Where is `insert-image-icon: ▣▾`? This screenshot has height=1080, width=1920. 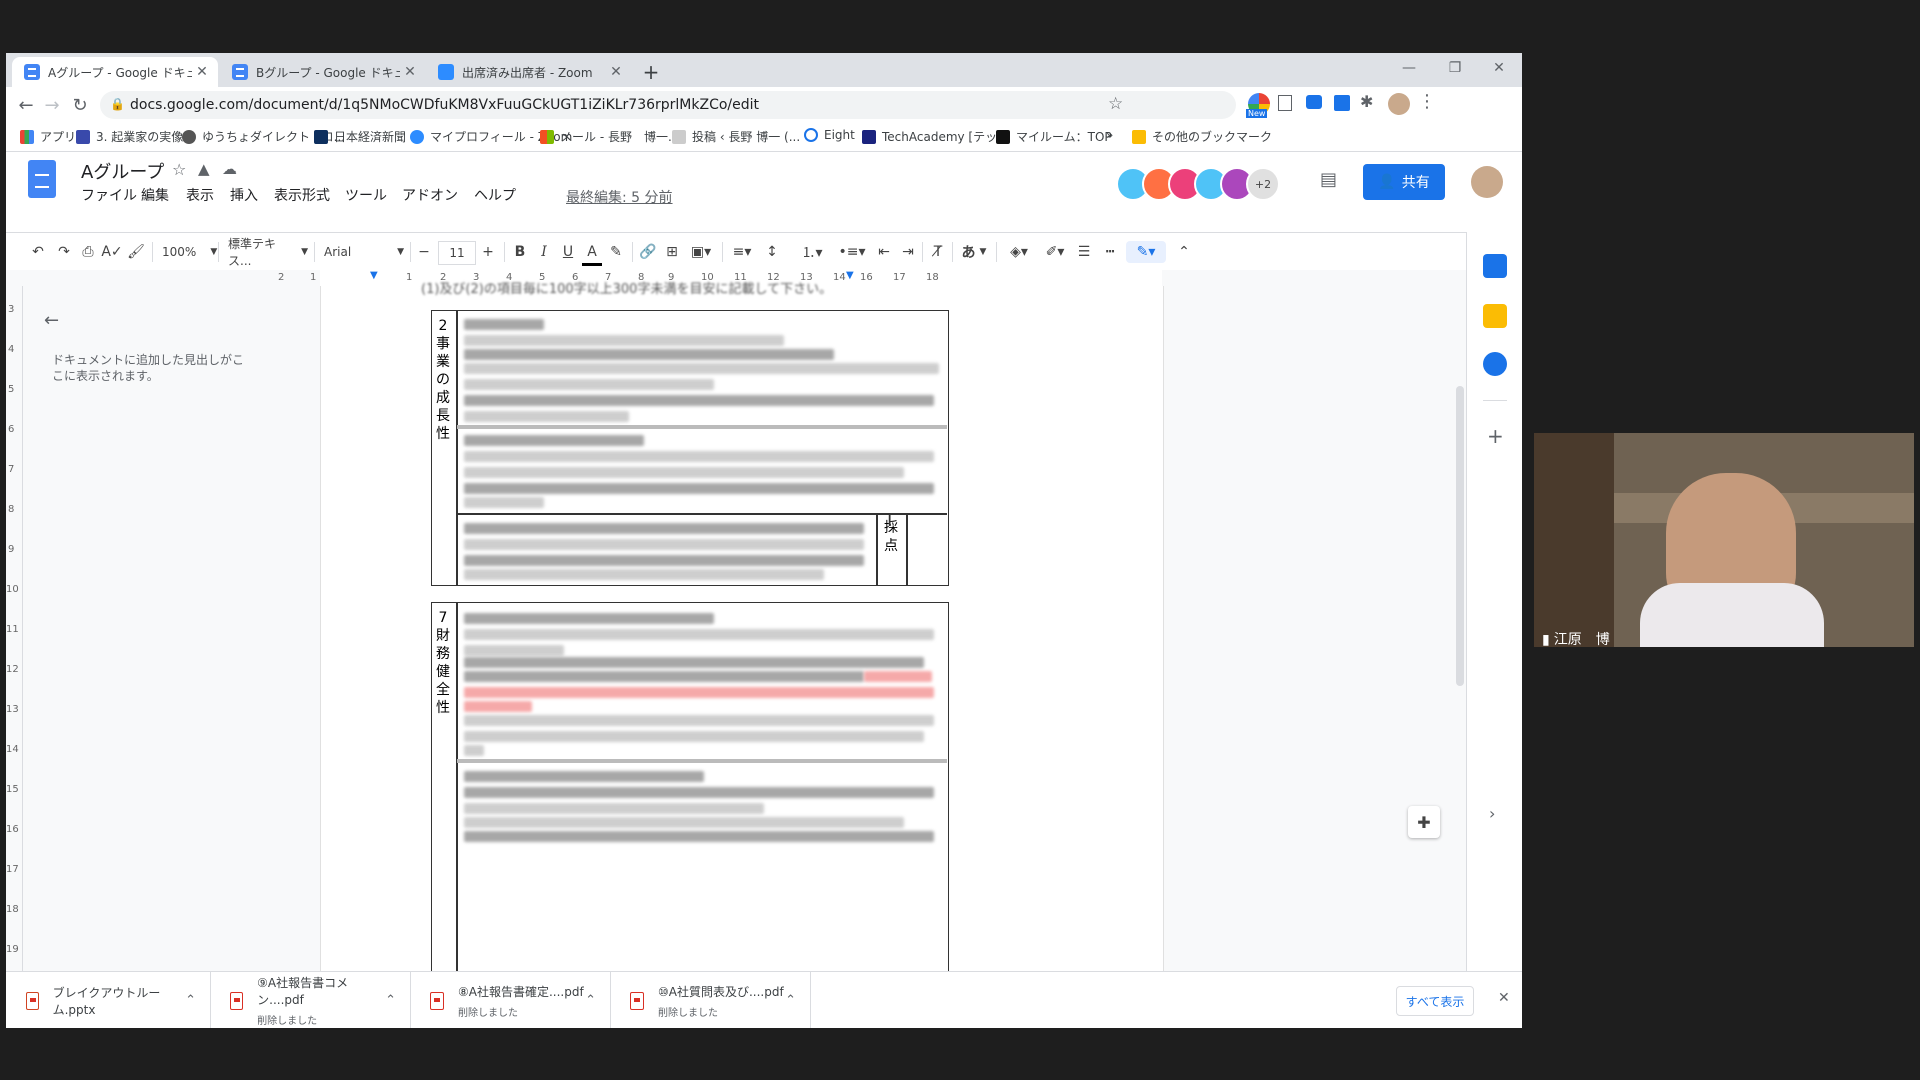 insert-image-icon: ▣▾ is located at coordinates (701, 252).